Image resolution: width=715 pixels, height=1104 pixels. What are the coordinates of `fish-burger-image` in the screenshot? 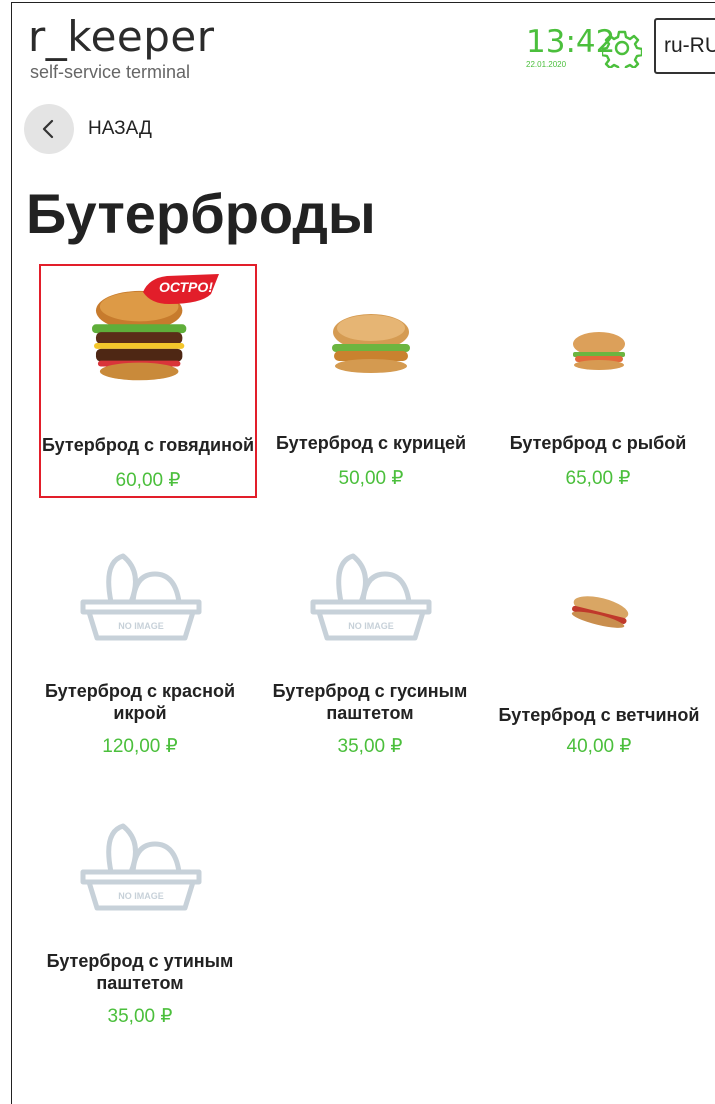 It's located at (599, 351).